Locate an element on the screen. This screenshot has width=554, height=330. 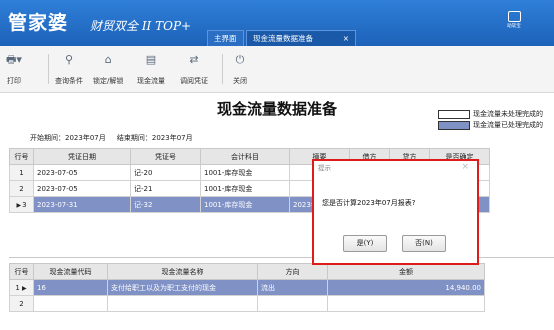
voucher-number-cell: 记-20 is located at coordinates (165, 172).